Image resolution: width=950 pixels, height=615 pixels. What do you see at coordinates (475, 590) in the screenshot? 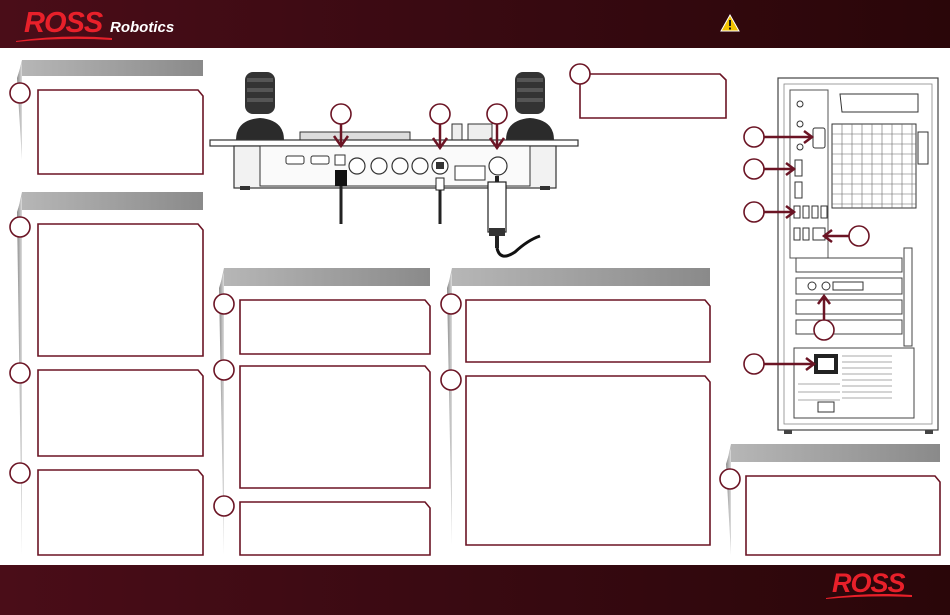
I see `footer-bar` at bounding box center [475, 590].